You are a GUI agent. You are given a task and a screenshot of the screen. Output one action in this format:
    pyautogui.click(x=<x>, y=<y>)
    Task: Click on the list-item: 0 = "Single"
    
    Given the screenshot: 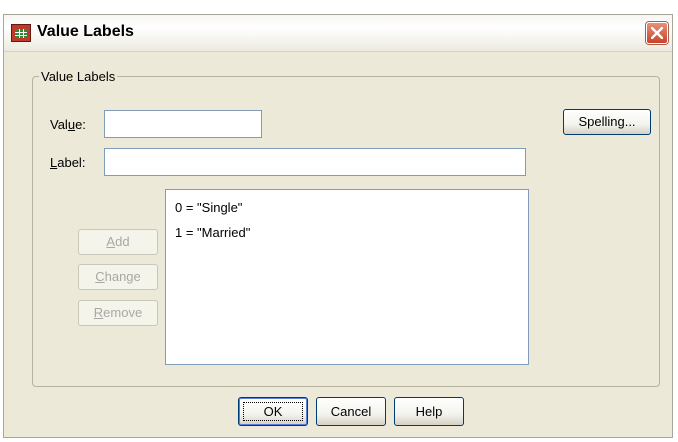 What is the action you would take?
    pyautogui.click(x=351, y=212)
    